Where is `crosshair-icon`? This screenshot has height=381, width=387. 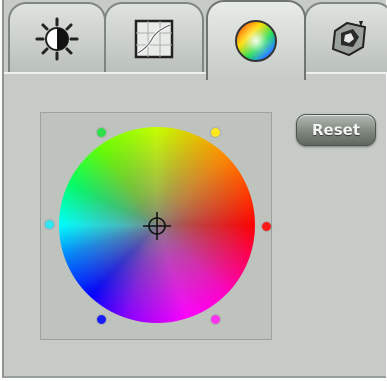
crosshair-icon is located at coordinates (157, 226).